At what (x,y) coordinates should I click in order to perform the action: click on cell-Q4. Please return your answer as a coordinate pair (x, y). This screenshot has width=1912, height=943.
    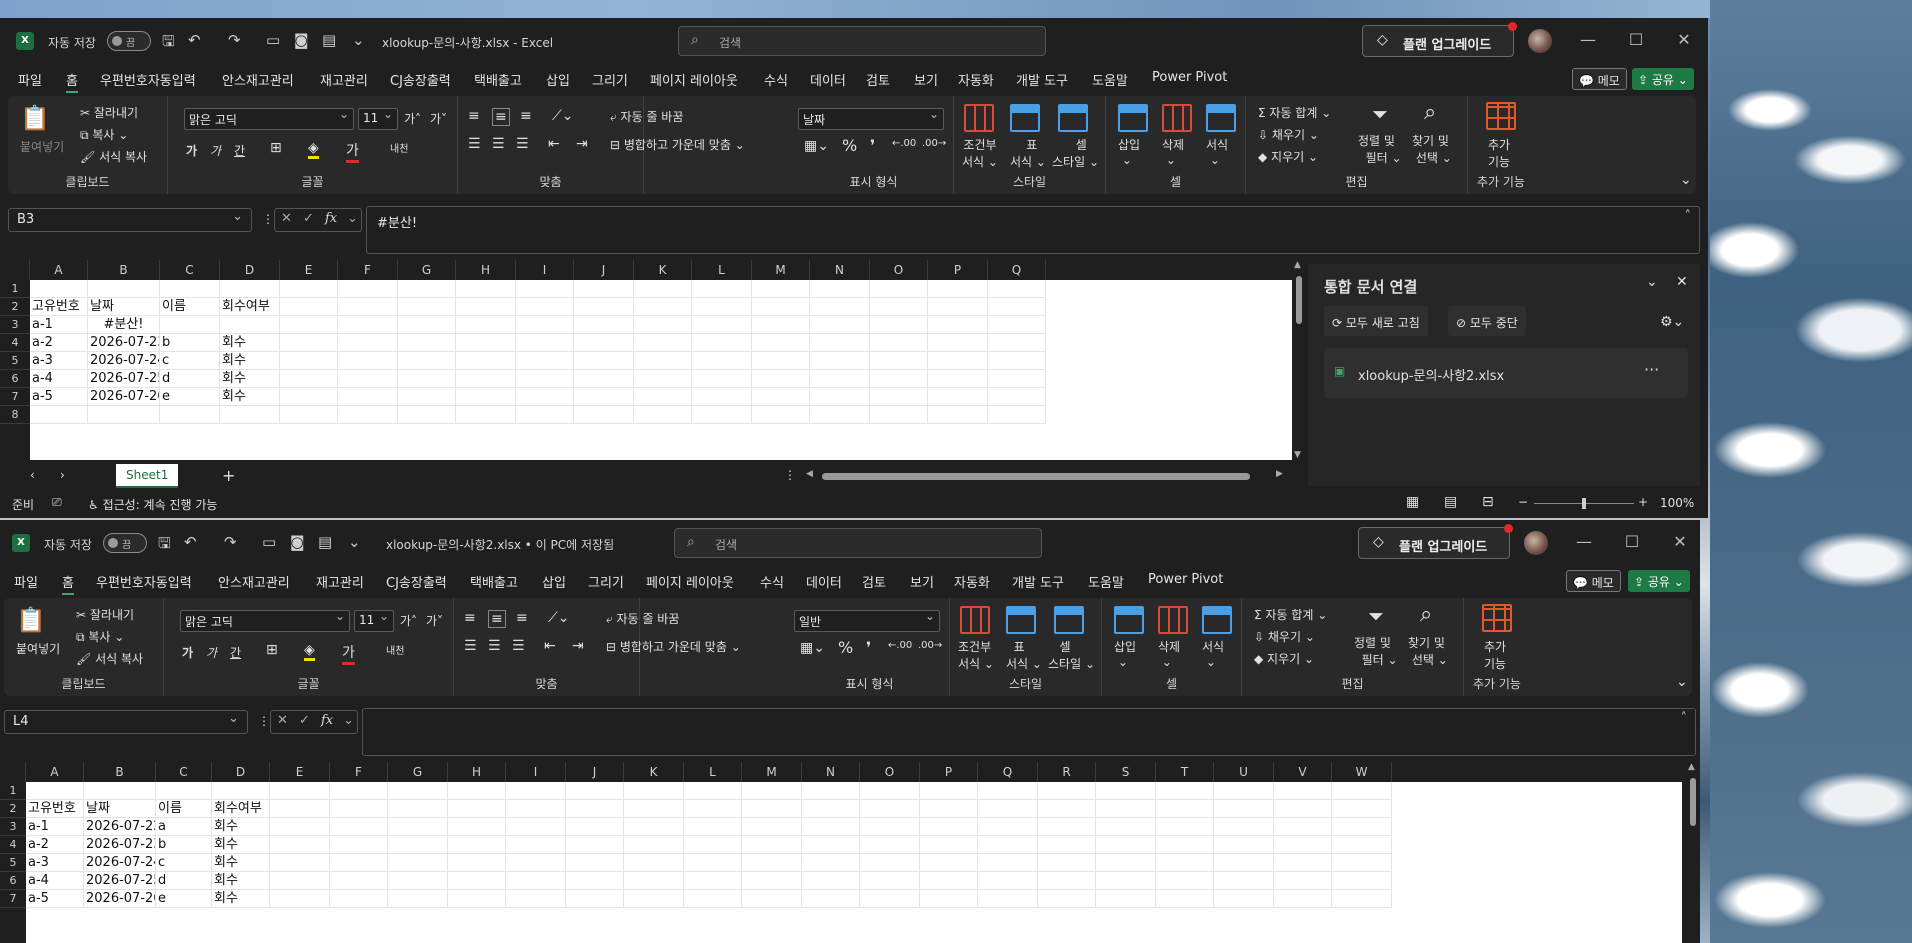
    Looking at the image, I should click on (1008, 845).